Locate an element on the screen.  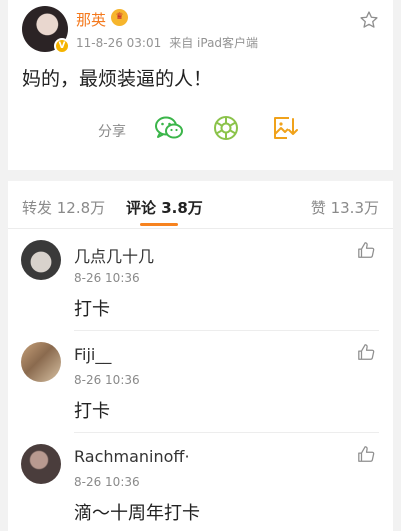
post-tabs: 转发 12.8万 评论 3.8万 赞 13.3万 is located at coordinates (200, 205).